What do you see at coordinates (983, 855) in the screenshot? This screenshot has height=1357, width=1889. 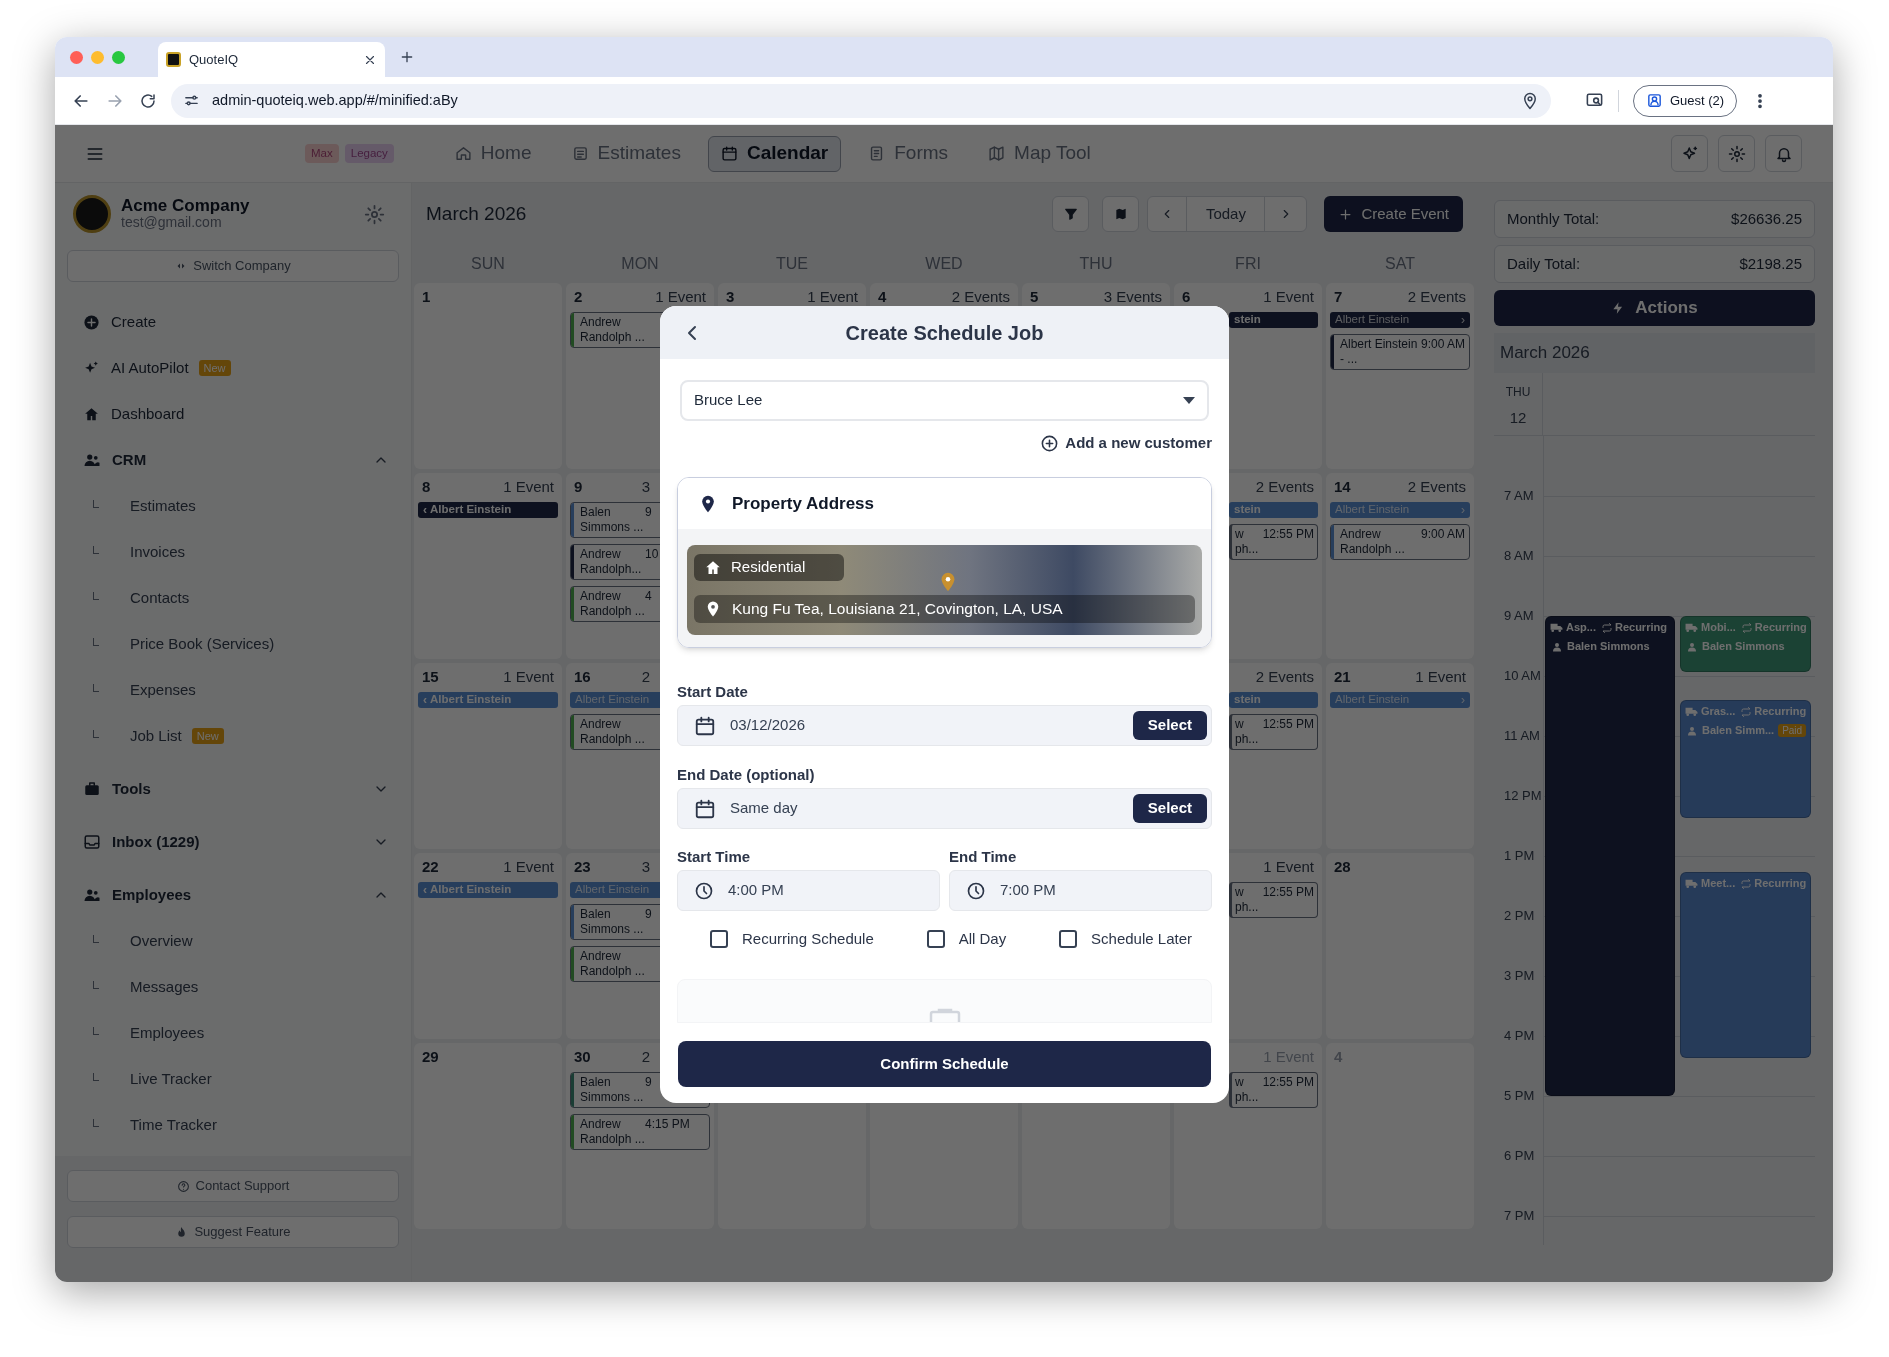 I see `field-label: End Time` at bounding box center [983, 855].